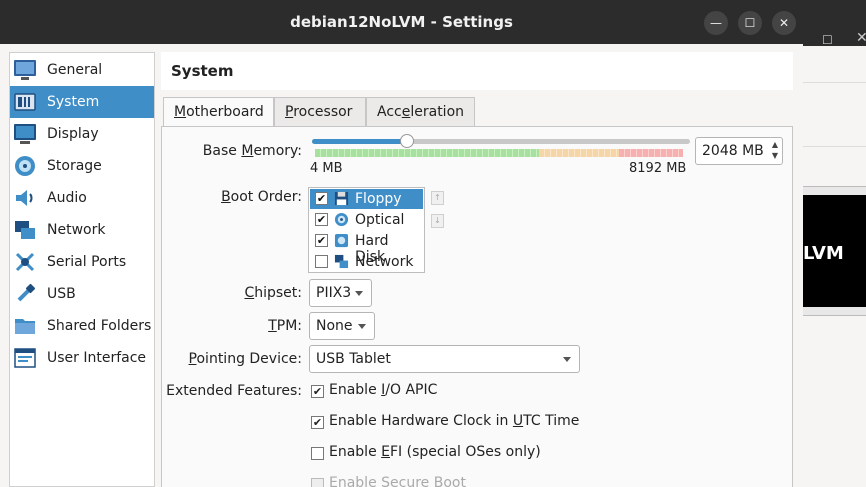 Image resolution: width=866 pixels, height=487 pixels. Describe the element at coordinates (366, 220) in the screenshot. I see `boot-item-optical: ✔ Optical` at that location.